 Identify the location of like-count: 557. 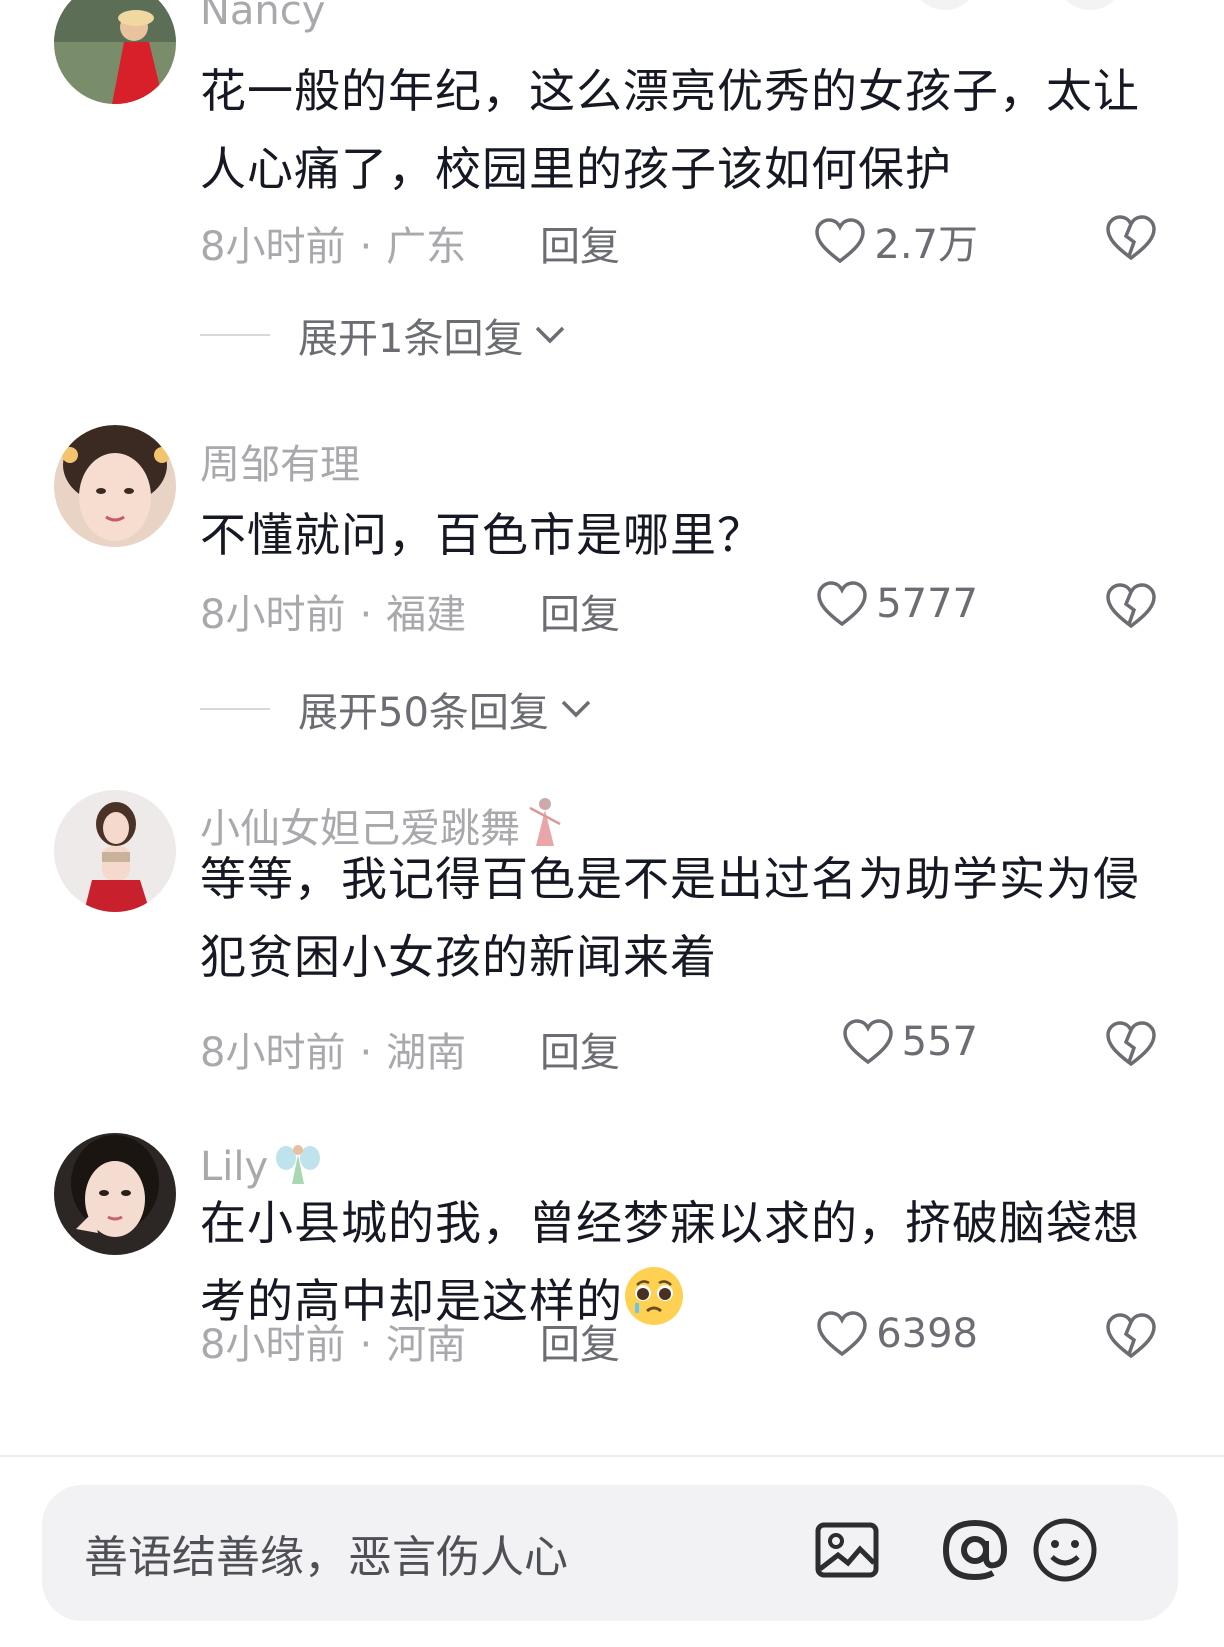
(939, 1042).